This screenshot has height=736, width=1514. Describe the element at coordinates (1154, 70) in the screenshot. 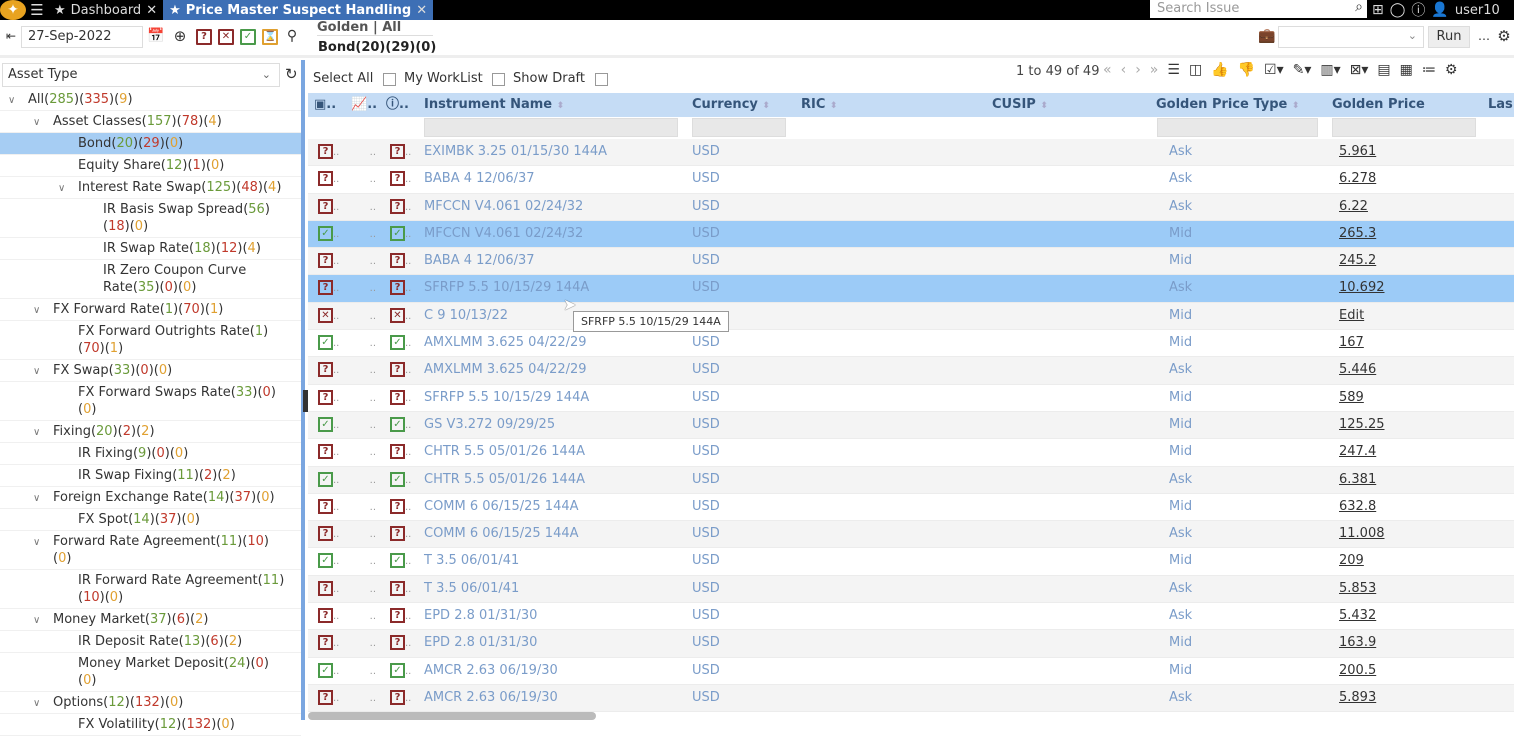

I see `last-page-icon: »` at that location.